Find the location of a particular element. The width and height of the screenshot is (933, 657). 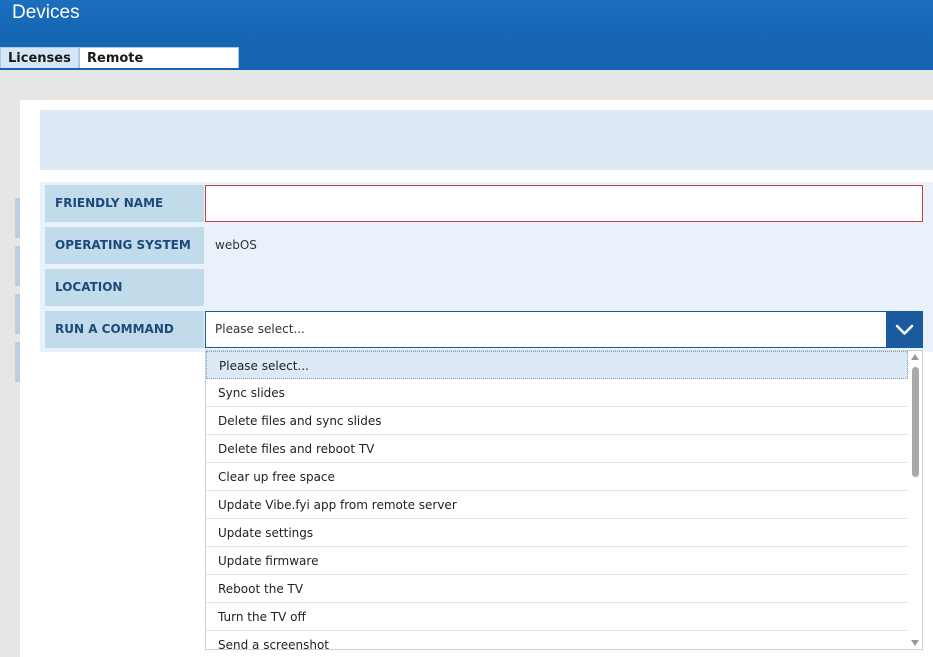

chevron-down-icon is located at coordinates (904, 329).